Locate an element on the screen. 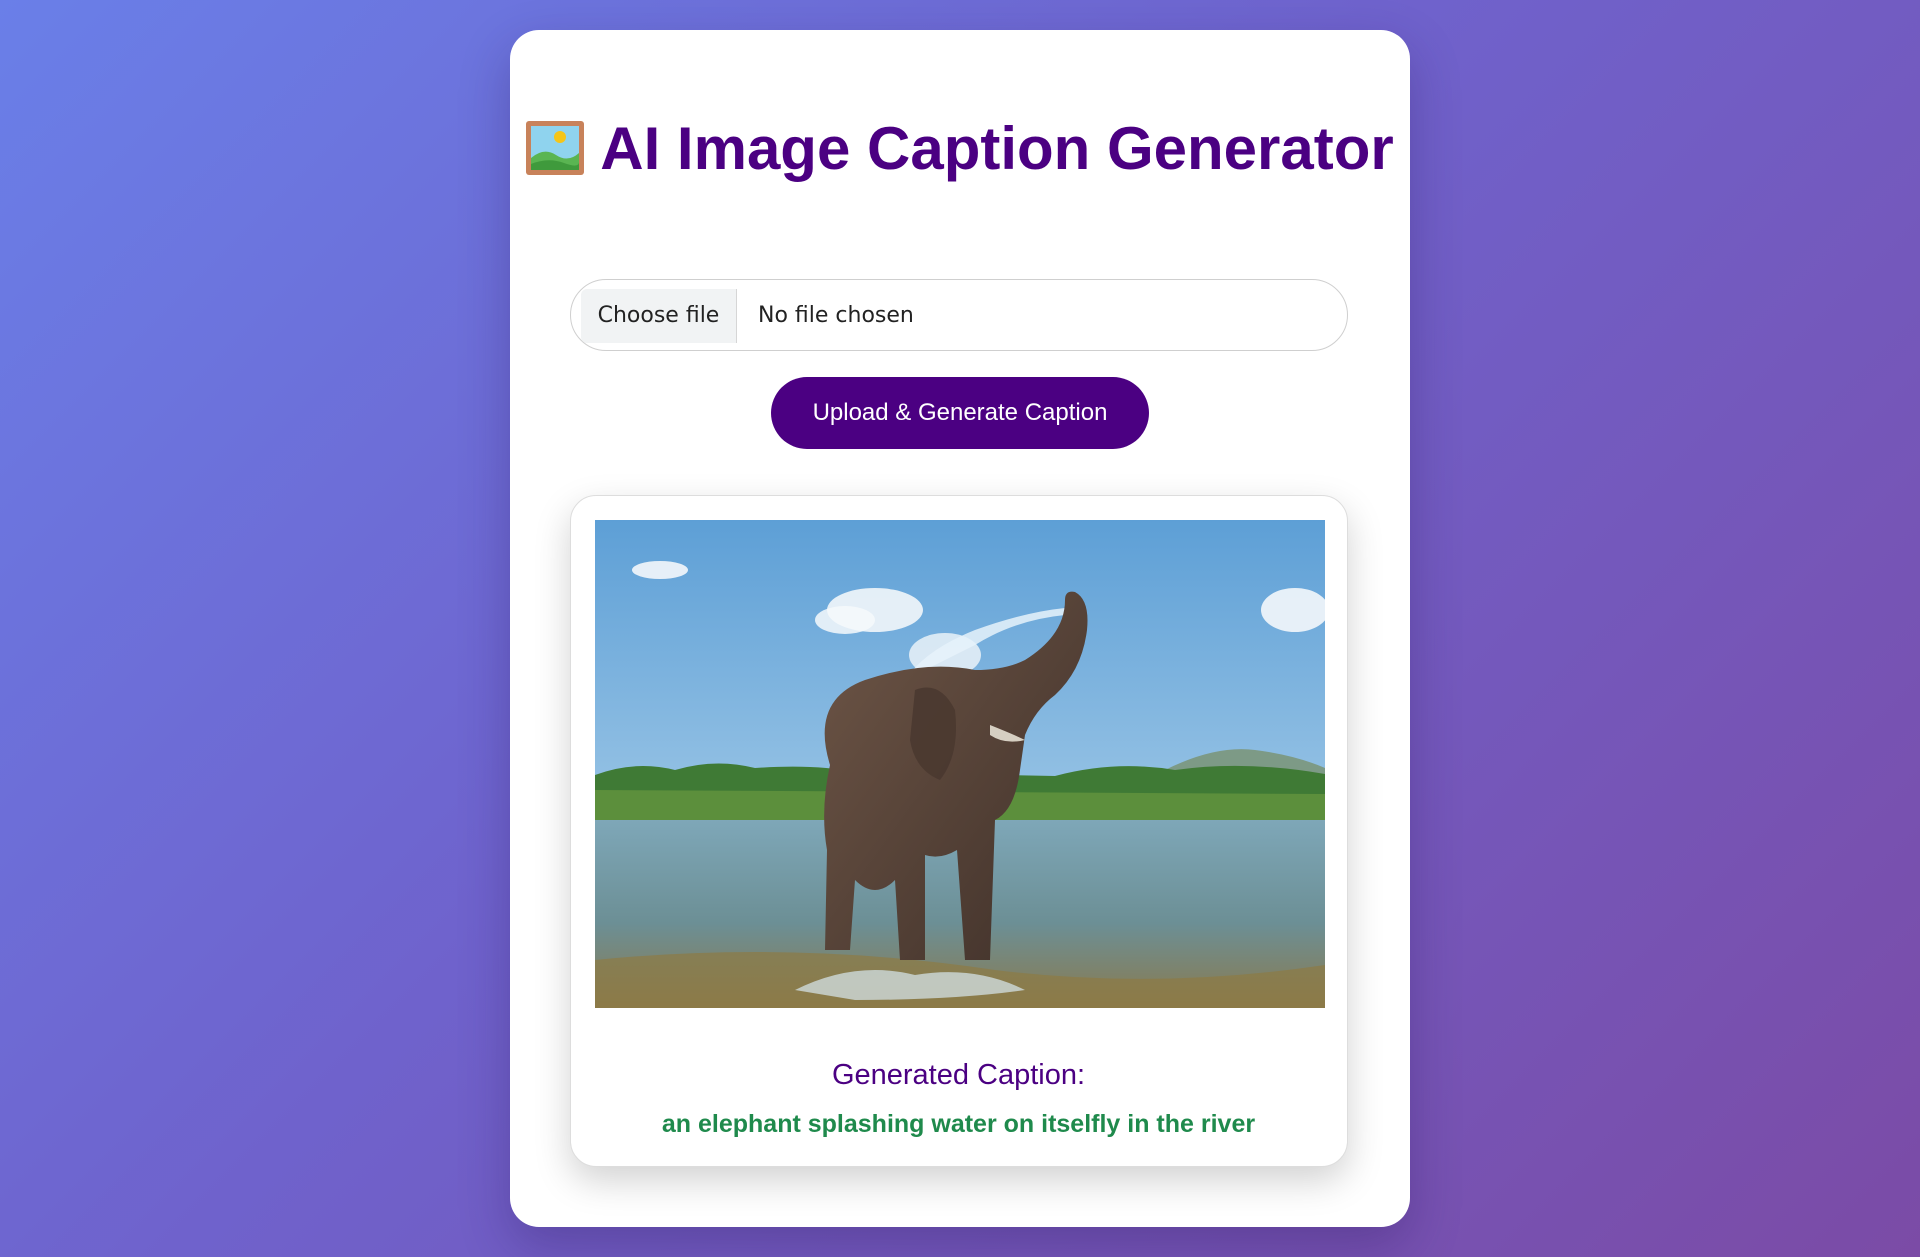 The image size is (1920, 1257). framed-picture-icon is located at coordinates (555, 148).